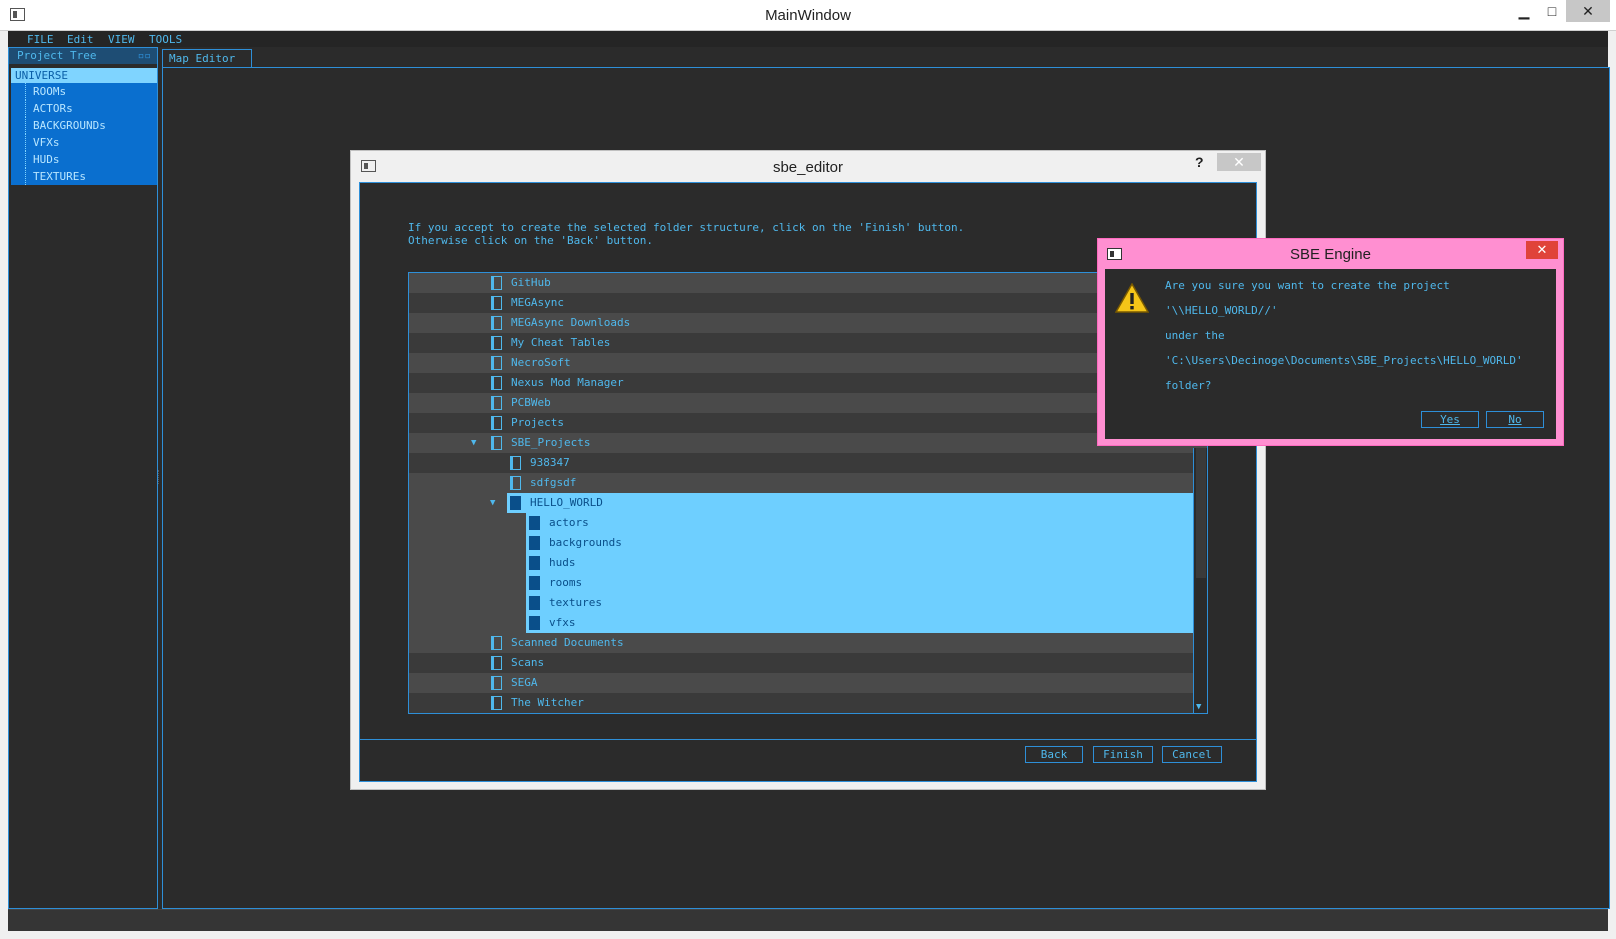 Image resolution: width=1616 pixels, height=939 pixels. Describe the element at coordinates (1123, 754) in the screenshot. I see `finish-button: Finish` at that location.